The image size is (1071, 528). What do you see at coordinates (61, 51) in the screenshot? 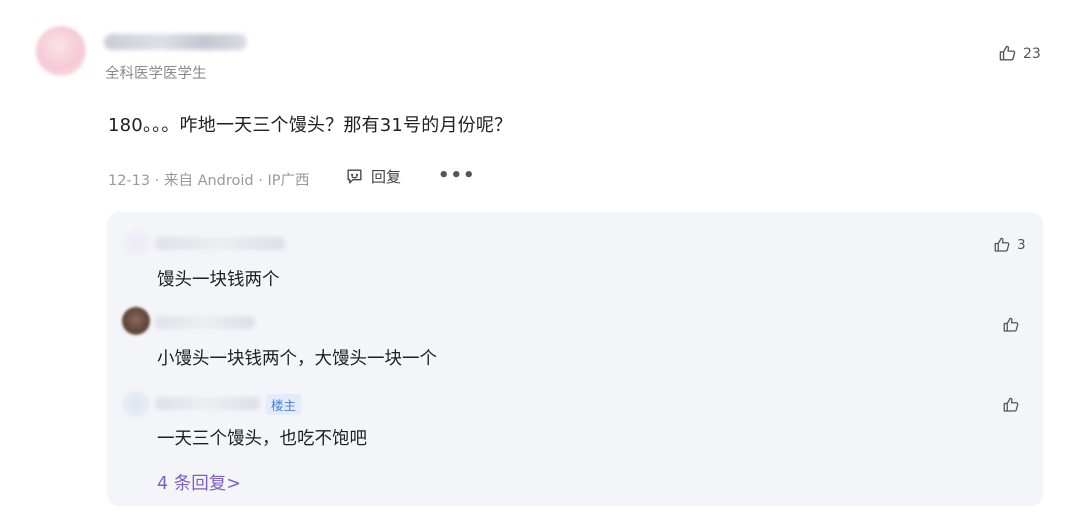
I see `commenter-avatar` at bounding box center [61, 51].